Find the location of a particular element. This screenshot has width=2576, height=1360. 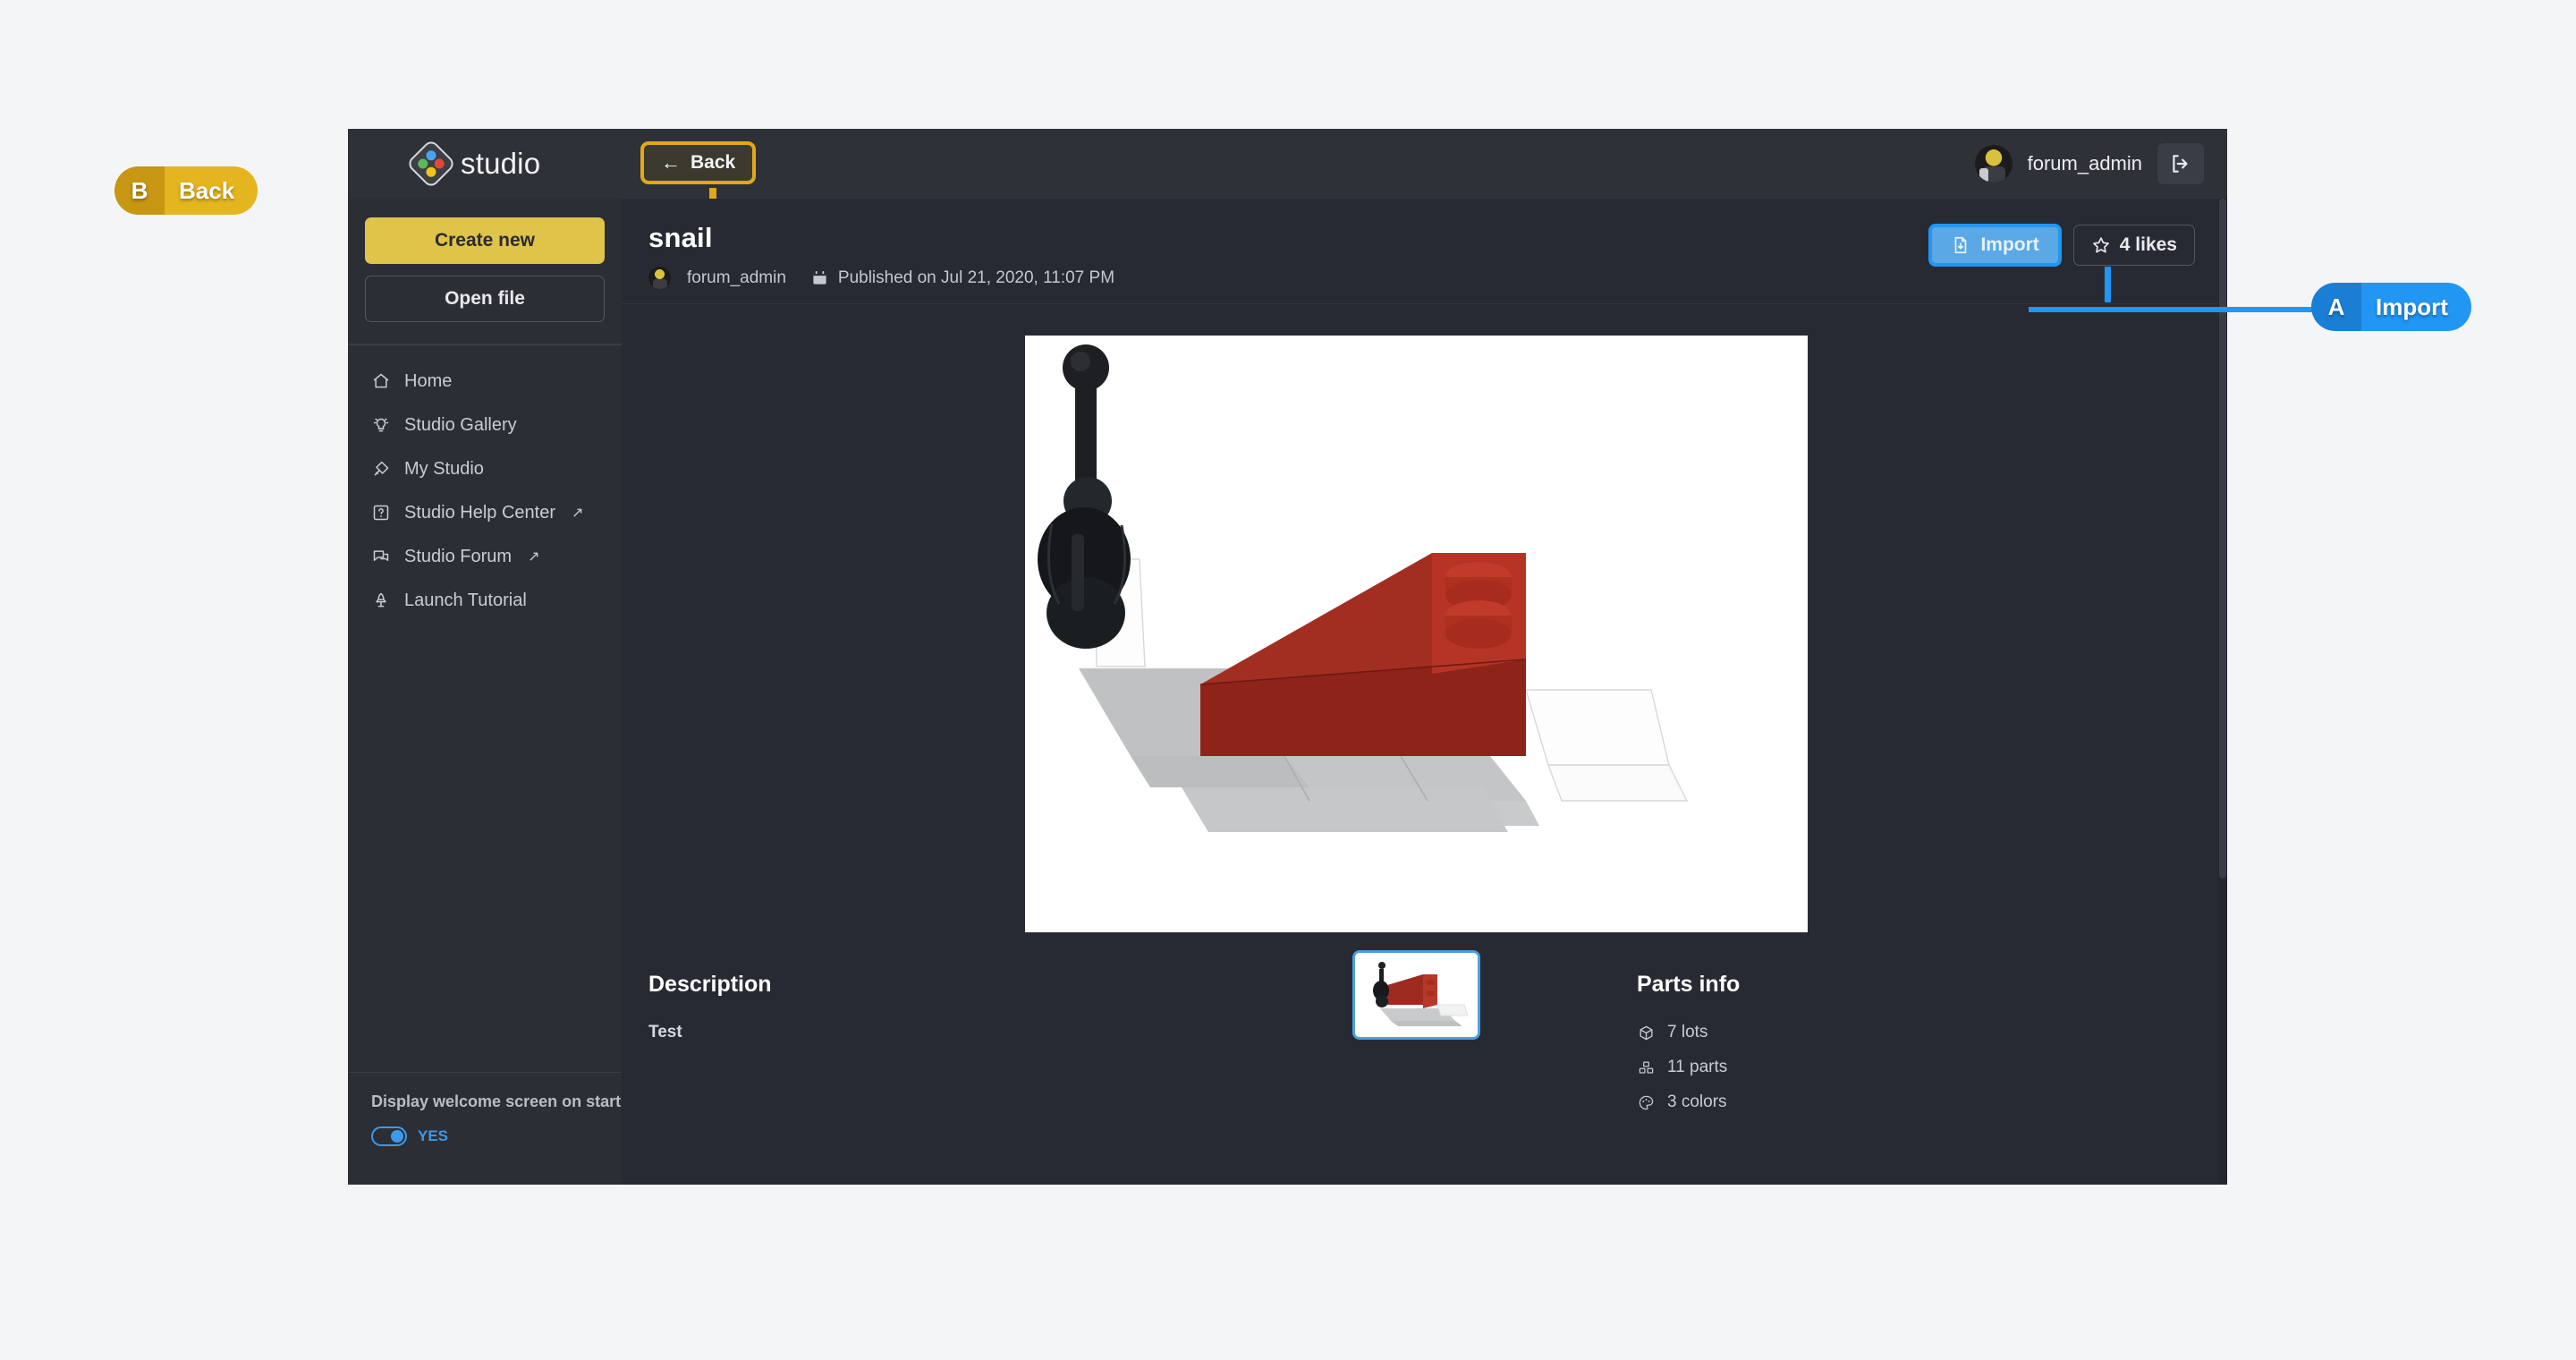

parts-info-colors: 3 colors is located at coordinates (1914, 1102).